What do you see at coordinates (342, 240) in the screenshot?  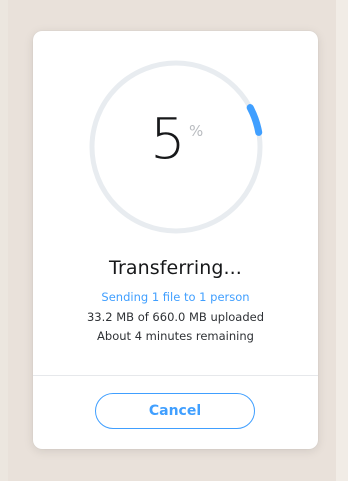 I see `background-edge-right` at bounding box center [342, 240].